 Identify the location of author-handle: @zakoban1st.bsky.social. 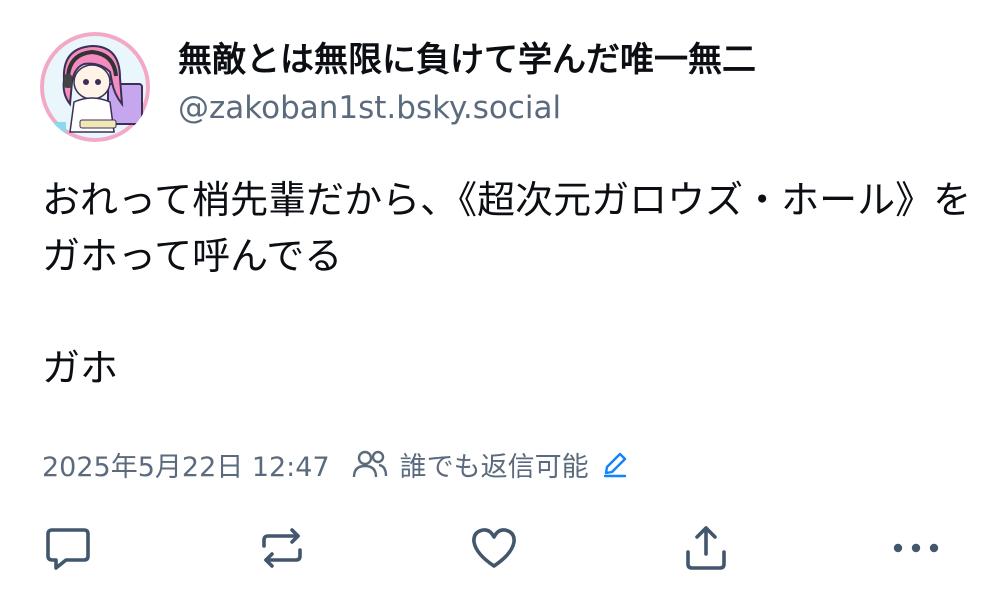
(369, 108).